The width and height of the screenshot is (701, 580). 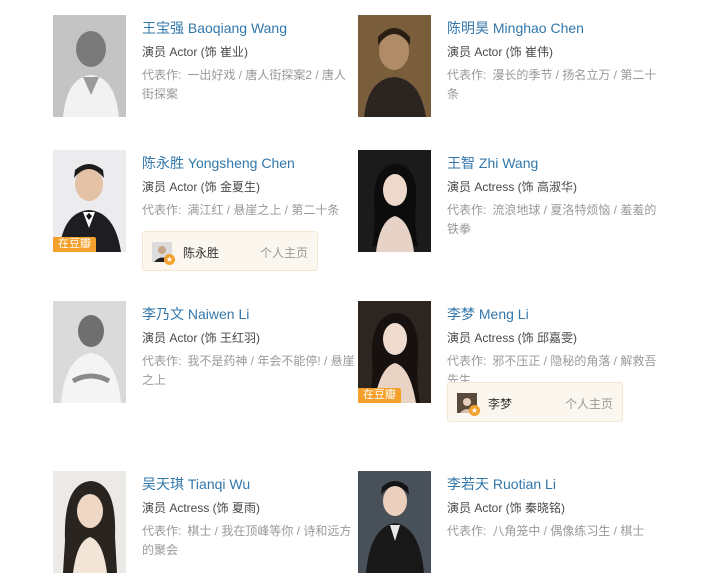 What do you see at coordinates (249, 484) in the screenshot?
I see `actor-name-link: 吴天琪 Tianqi Wu` at bounding box center [249, 484].